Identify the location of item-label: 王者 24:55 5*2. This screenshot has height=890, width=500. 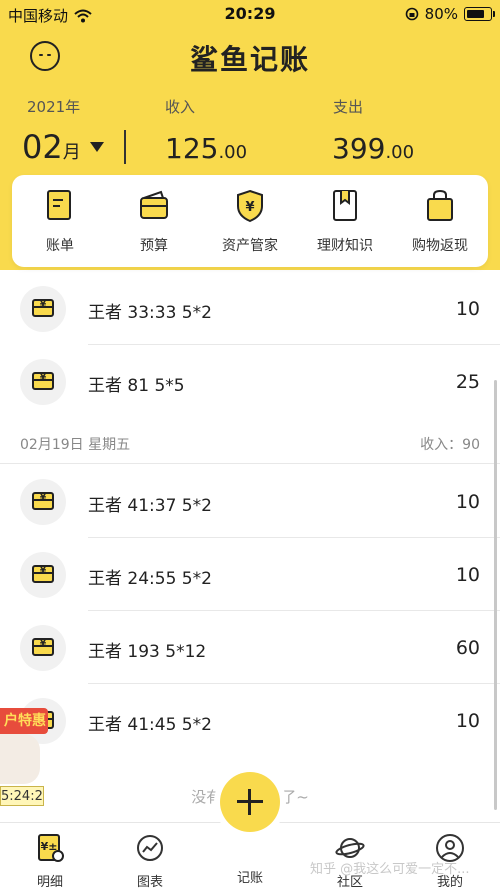
(150, 579).